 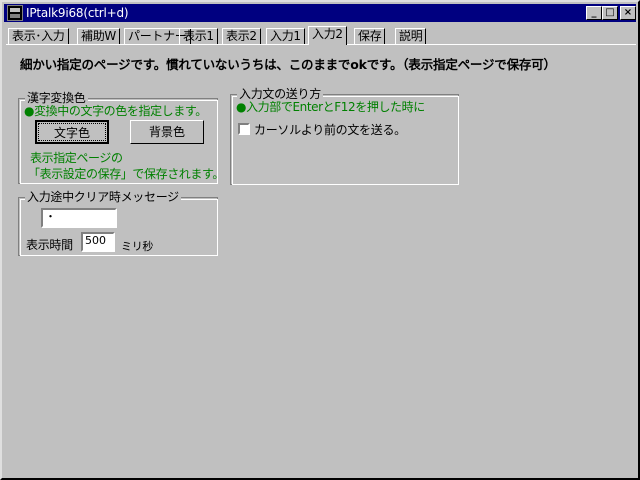 I want to click on clear-message-input: ・, so click(x=79, y=218).